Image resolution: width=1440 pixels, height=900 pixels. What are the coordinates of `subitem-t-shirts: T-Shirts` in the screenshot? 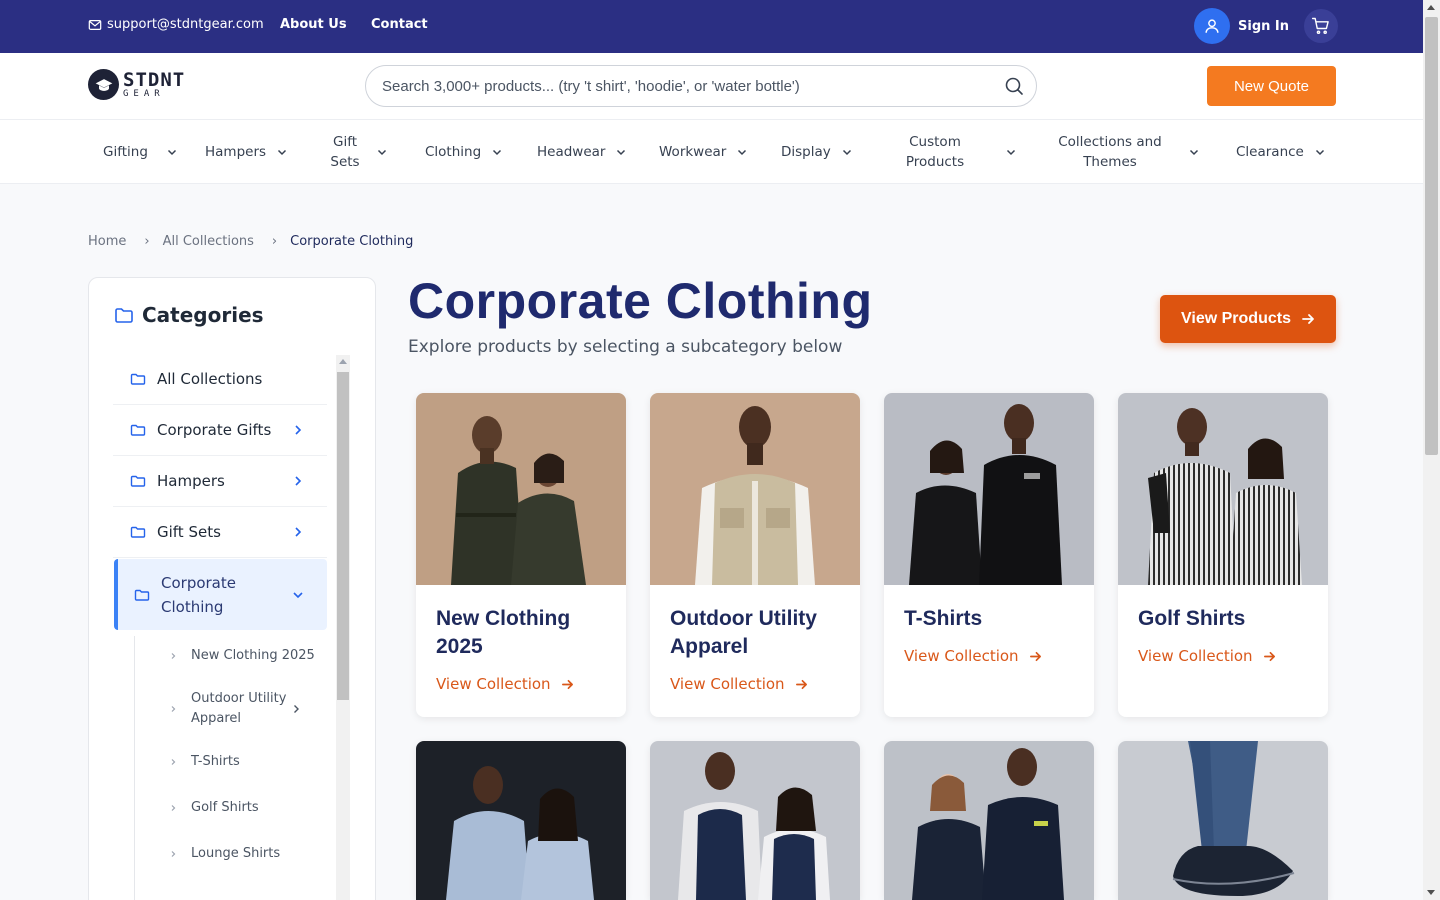 It's located at (231, 762).